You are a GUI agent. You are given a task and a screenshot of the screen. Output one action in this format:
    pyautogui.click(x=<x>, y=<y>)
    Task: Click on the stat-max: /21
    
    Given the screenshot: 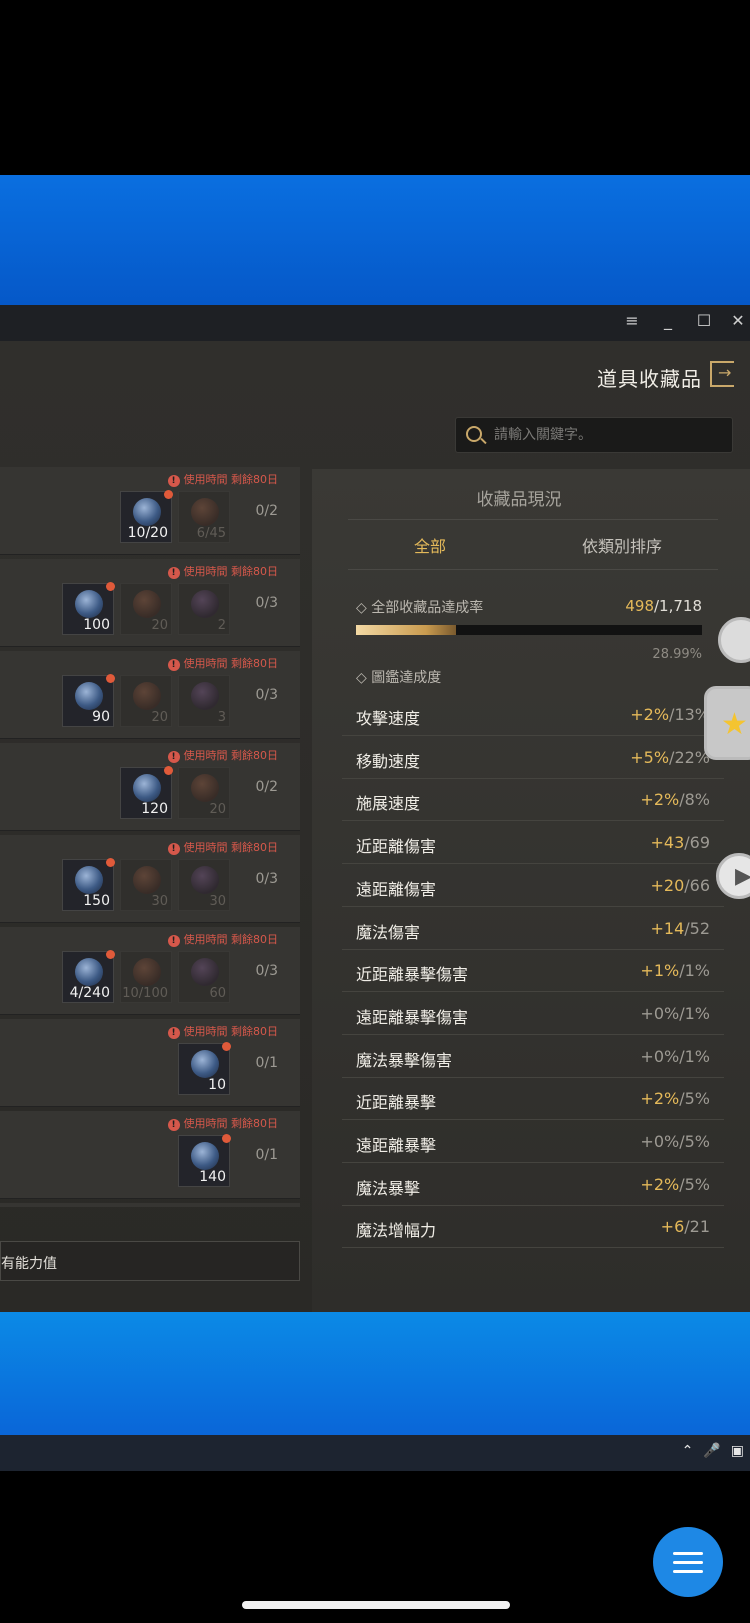 What is the action you would take?
    pyautogui.click(x=697, y=1227)
    